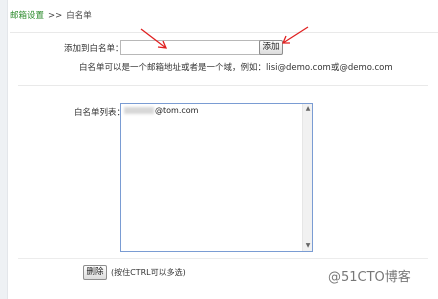 The height and width of the screenshot is (299, 438). I want to click on arrow-to-input-icon, so click(154, 38).